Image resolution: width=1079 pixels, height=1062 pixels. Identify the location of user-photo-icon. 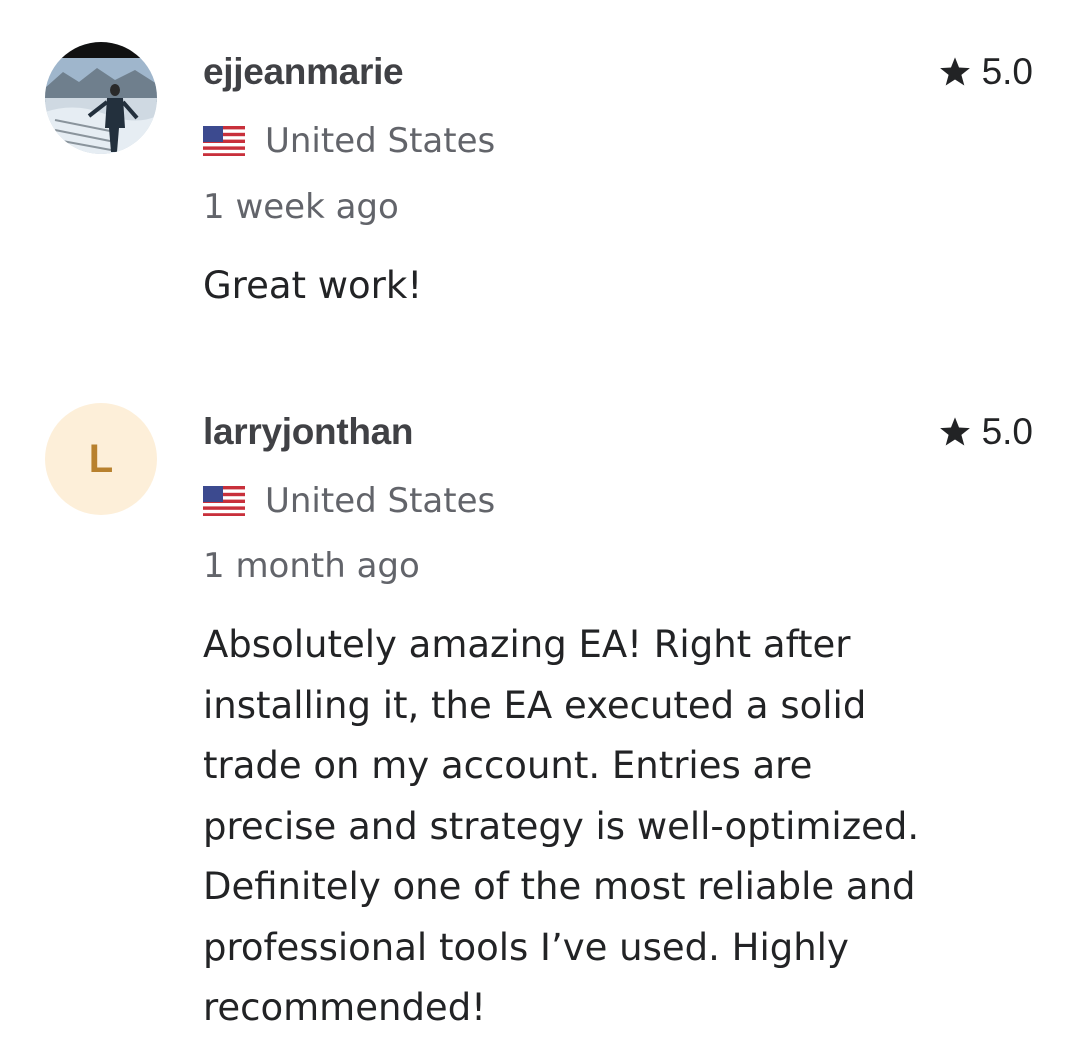
(101, 98).